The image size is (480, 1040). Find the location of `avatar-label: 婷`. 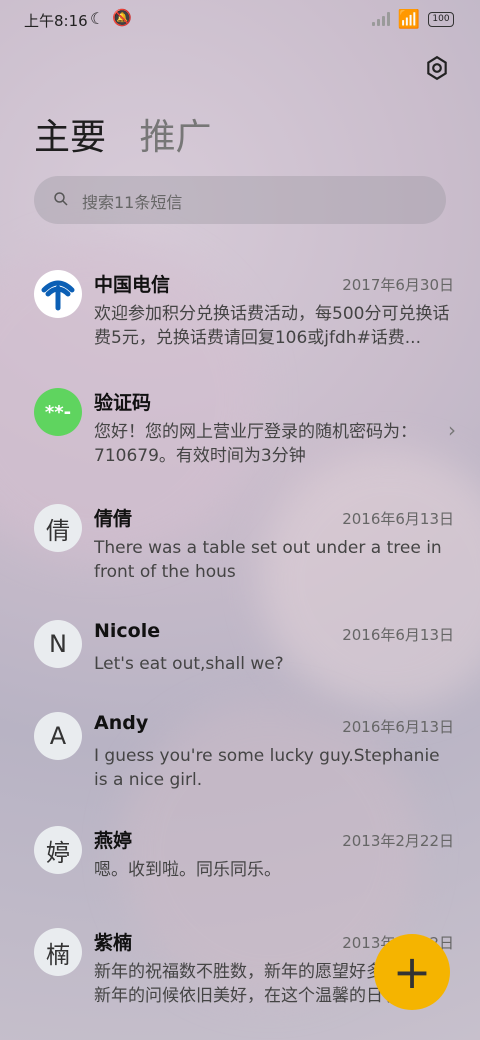

avatar-label: 婷 is located at coordinates (58, 852).